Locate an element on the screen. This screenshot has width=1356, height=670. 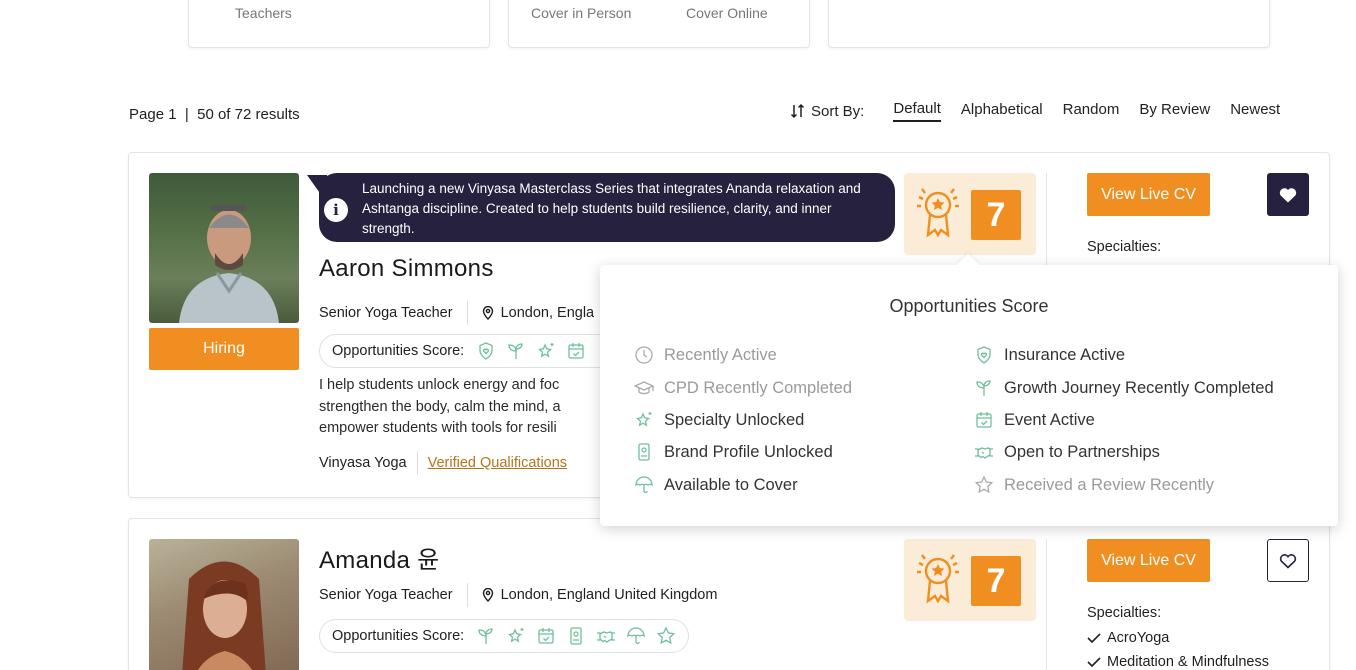
opp-item-cpd: CPD Recently Completed is located at coordinates (743, 388).